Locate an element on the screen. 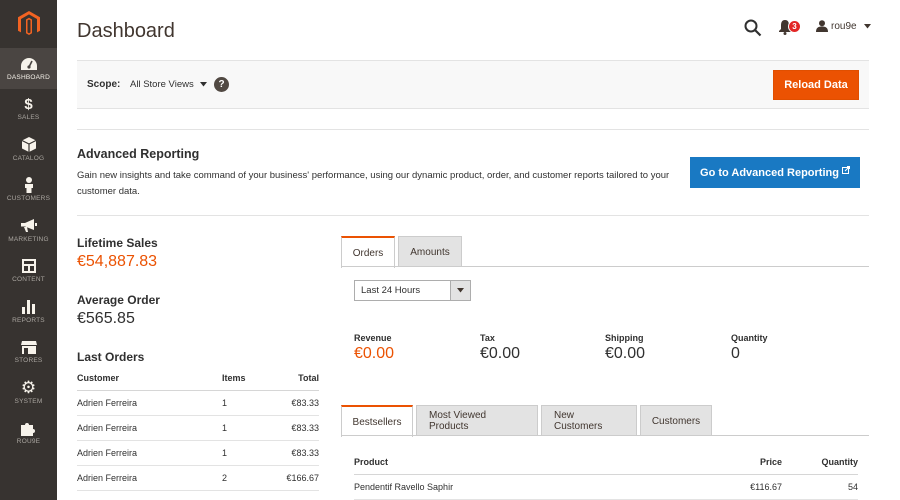 The height and width of the screenshot is (500, 900). user-icon is located at coordinates (822, 26).